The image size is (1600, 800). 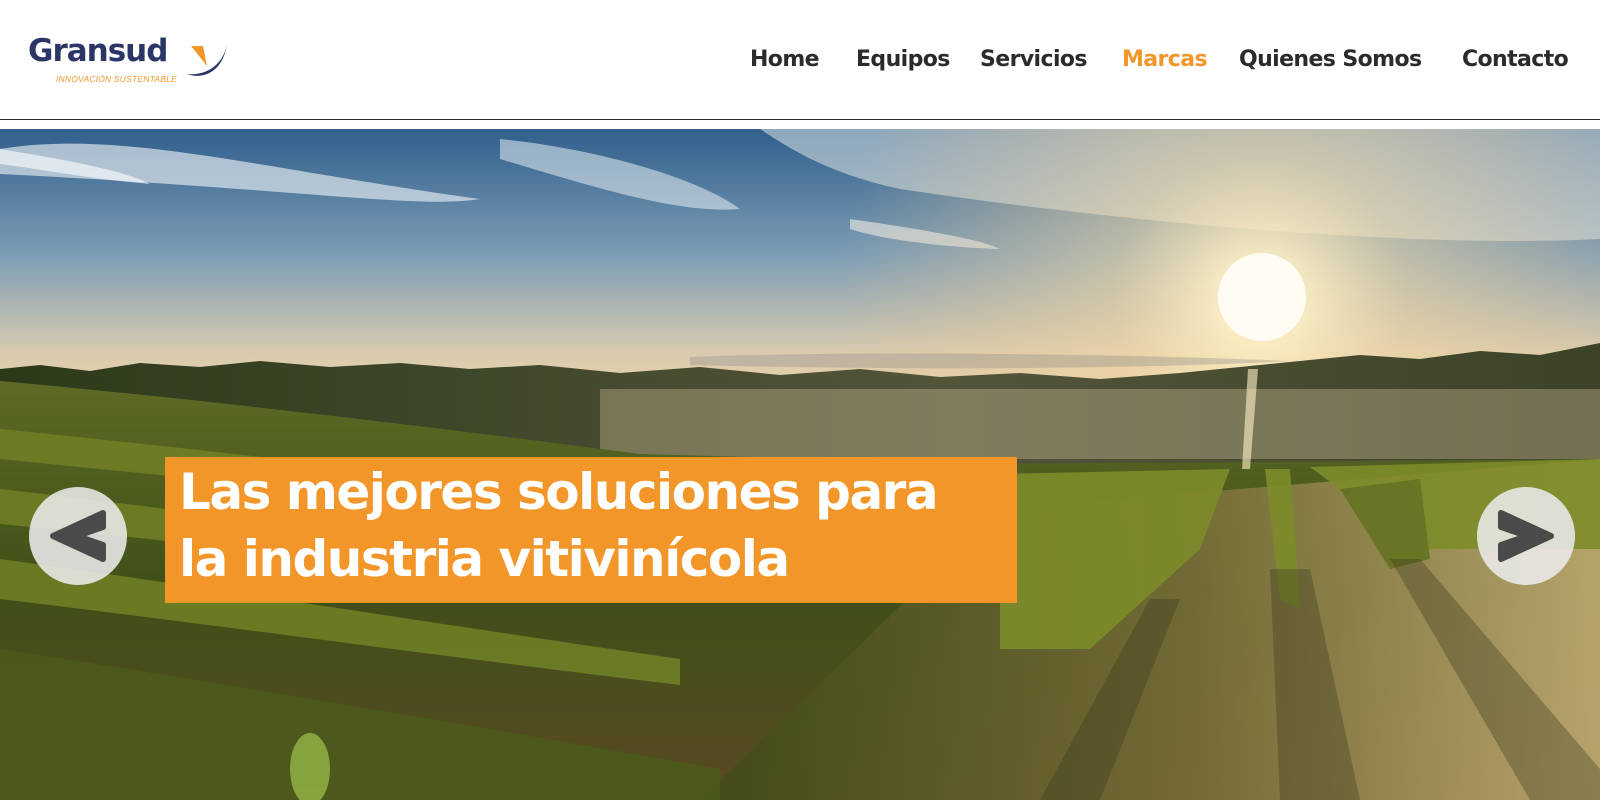 What do you see at coordinates (1330, 60) in the screenshot?
I see `nav-item-quienes-somos: Quienes Somos` at bounding box center [1330, 60].